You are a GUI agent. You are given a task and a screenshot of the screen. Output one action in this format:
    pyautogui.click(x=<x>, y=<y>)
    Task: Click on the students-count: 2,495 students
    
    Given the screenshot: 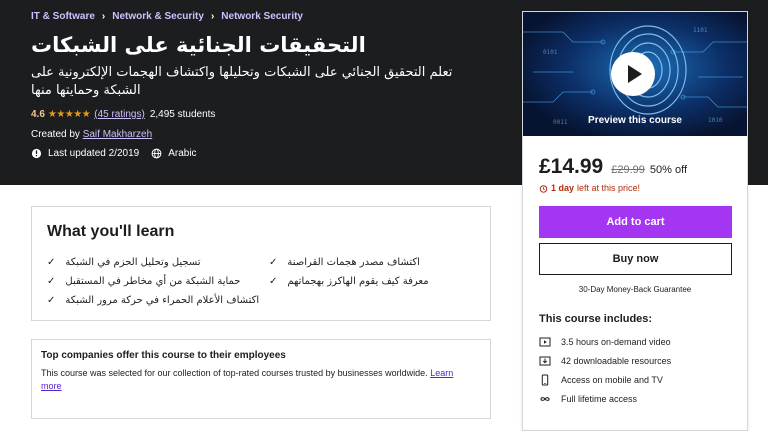 What is the action you would take?
    pyautogui.click(x=182, y=114)
    